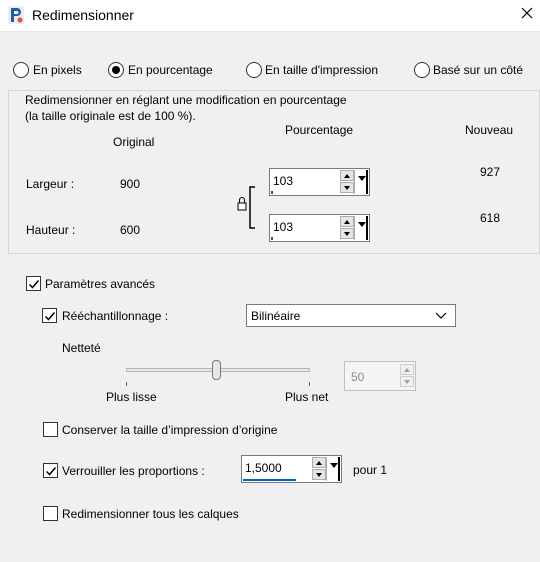  What do you see at coordinates (50, 184) in the screenshot?
I see `width-label: Largeur :` at bounding box center [50, 184].